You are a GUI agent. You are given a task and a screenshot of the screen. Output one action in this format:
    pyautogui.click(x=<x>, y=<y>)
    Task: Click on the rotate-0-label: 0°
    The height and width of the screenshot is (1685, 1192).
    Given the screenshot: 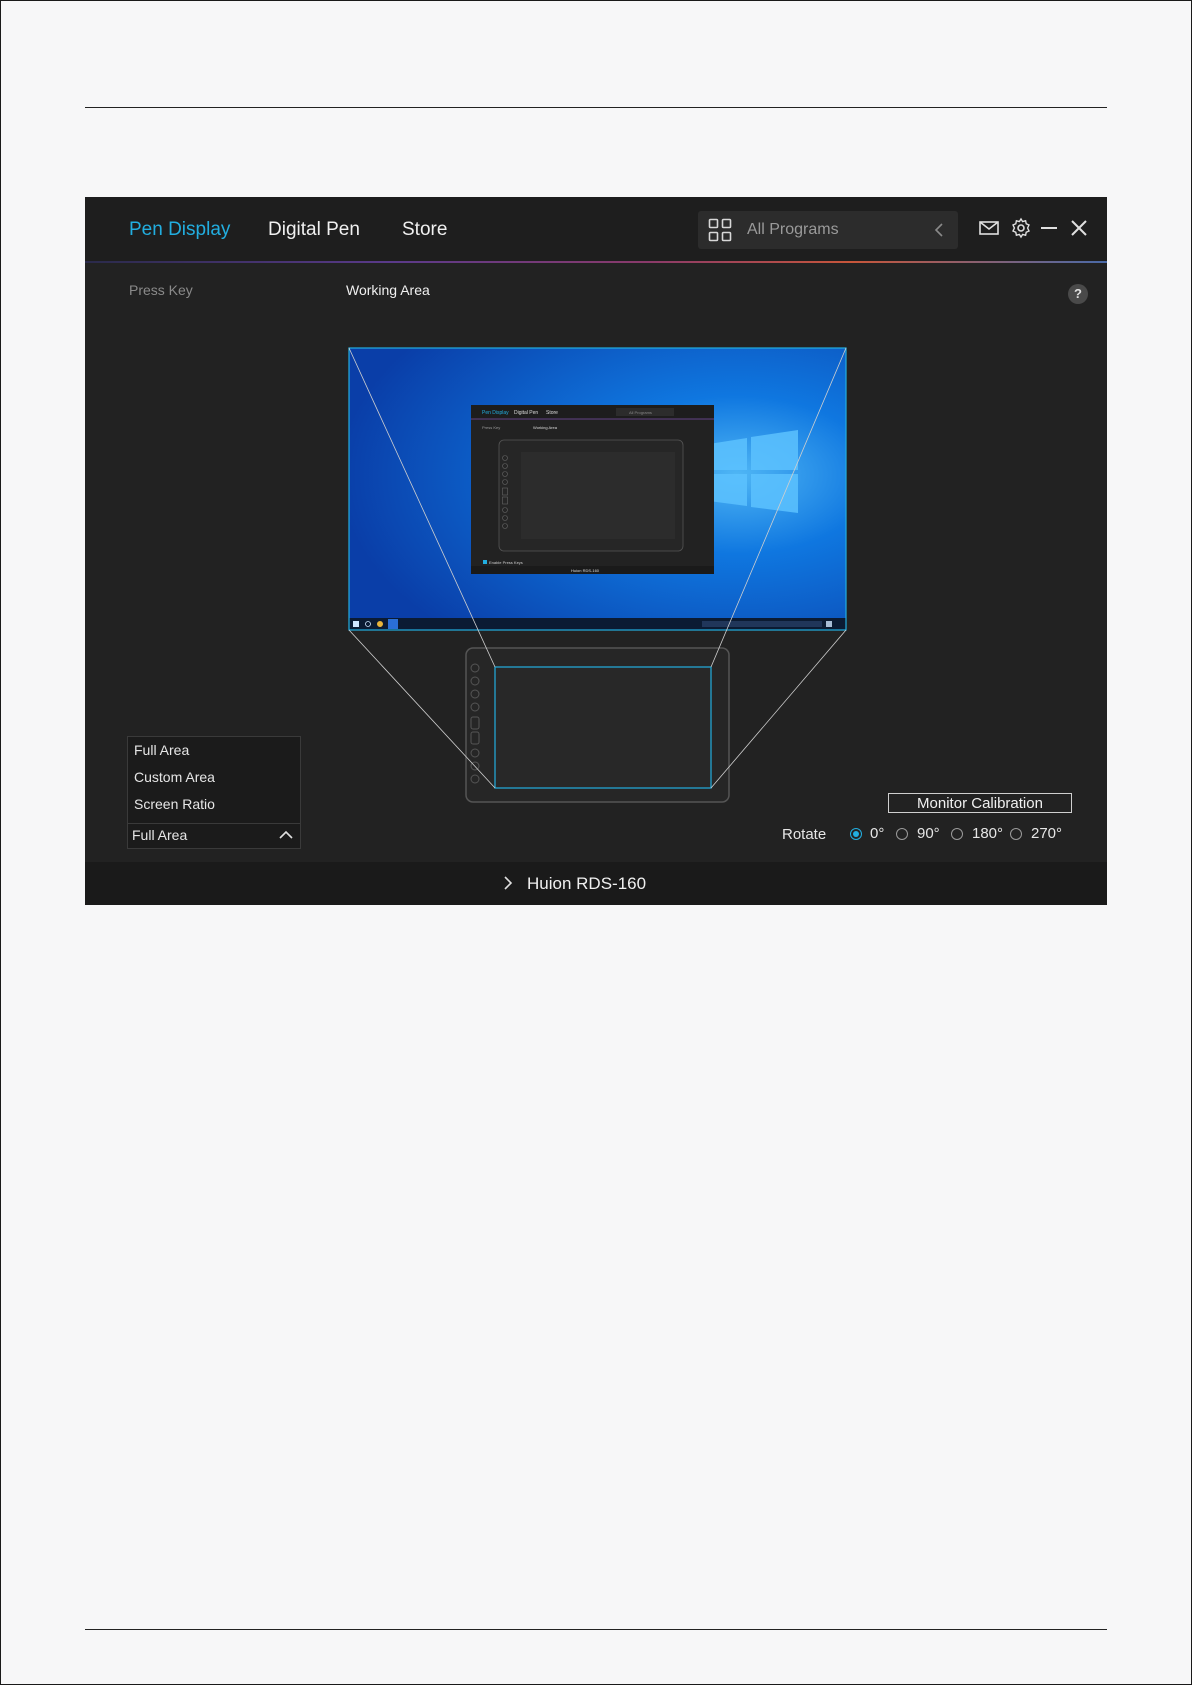 What is the action you would take?
    pyautogui.click(x=877, y=833)
    